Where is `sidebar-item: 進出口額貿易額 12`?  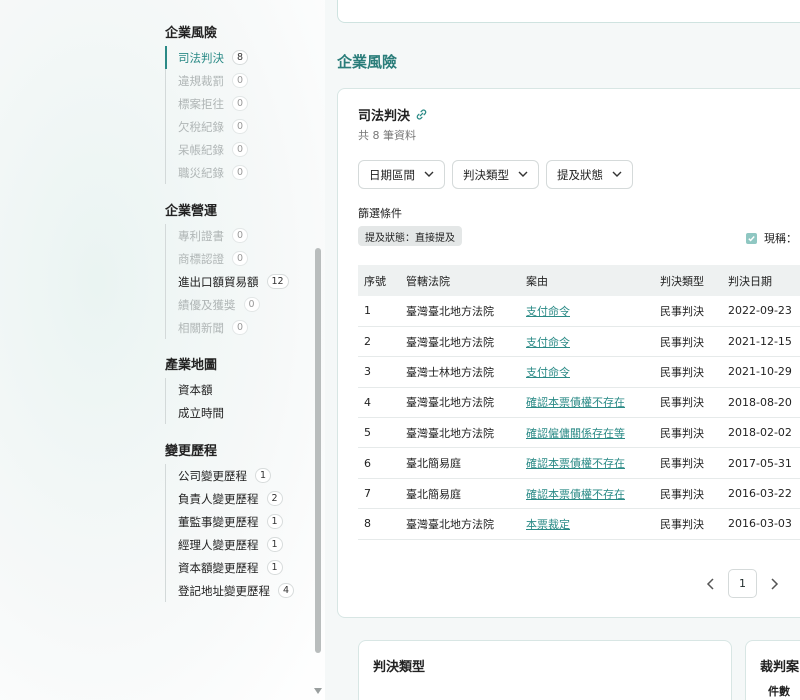
sidebar-item: 進出口額貿易額 12 is located at coordinates (227, 281).